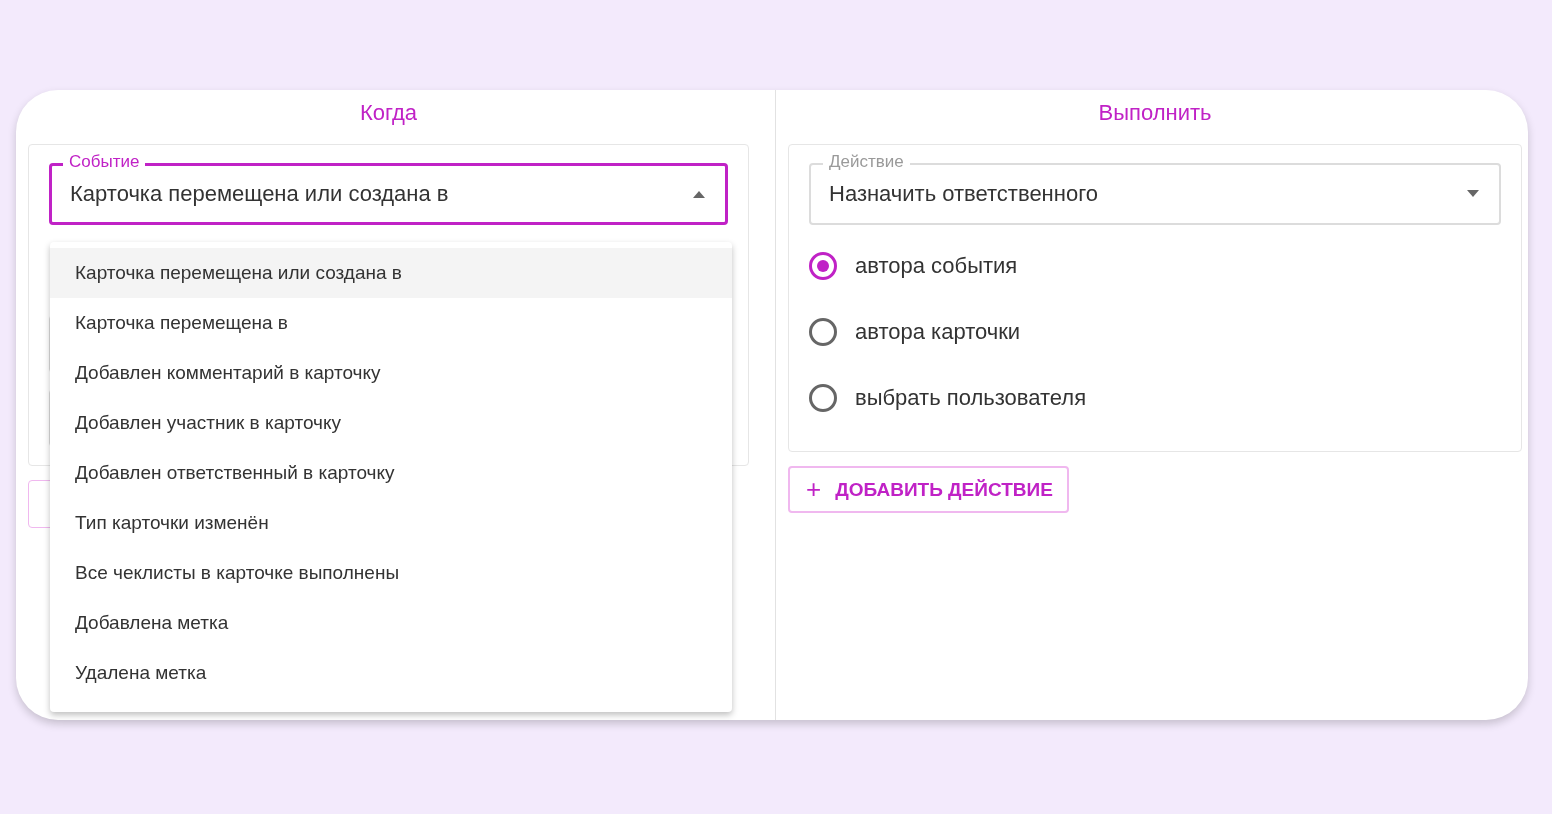 The width and height of the screenshot is (1552, 814). What do you see at coordinates (936, 266) in the screenshot?
I see `radio-label: автора события` at bounding box center [936, 266].